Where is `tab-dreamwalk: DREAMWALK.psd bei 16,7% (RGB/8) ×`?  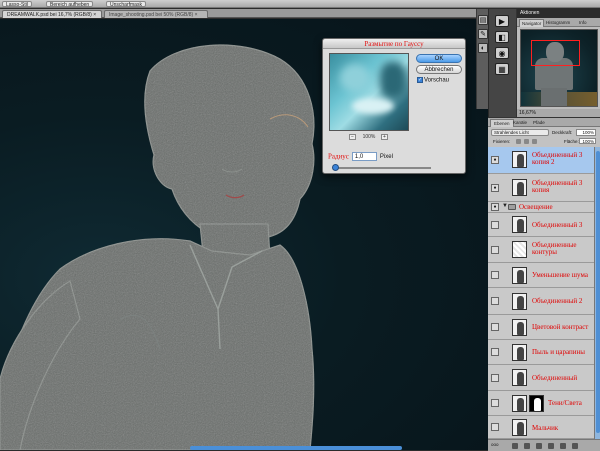
tab-dreamwalk: DREAMWALK.psd bei 16,7% (RGB/8) × is located at coordinates (52, 14).